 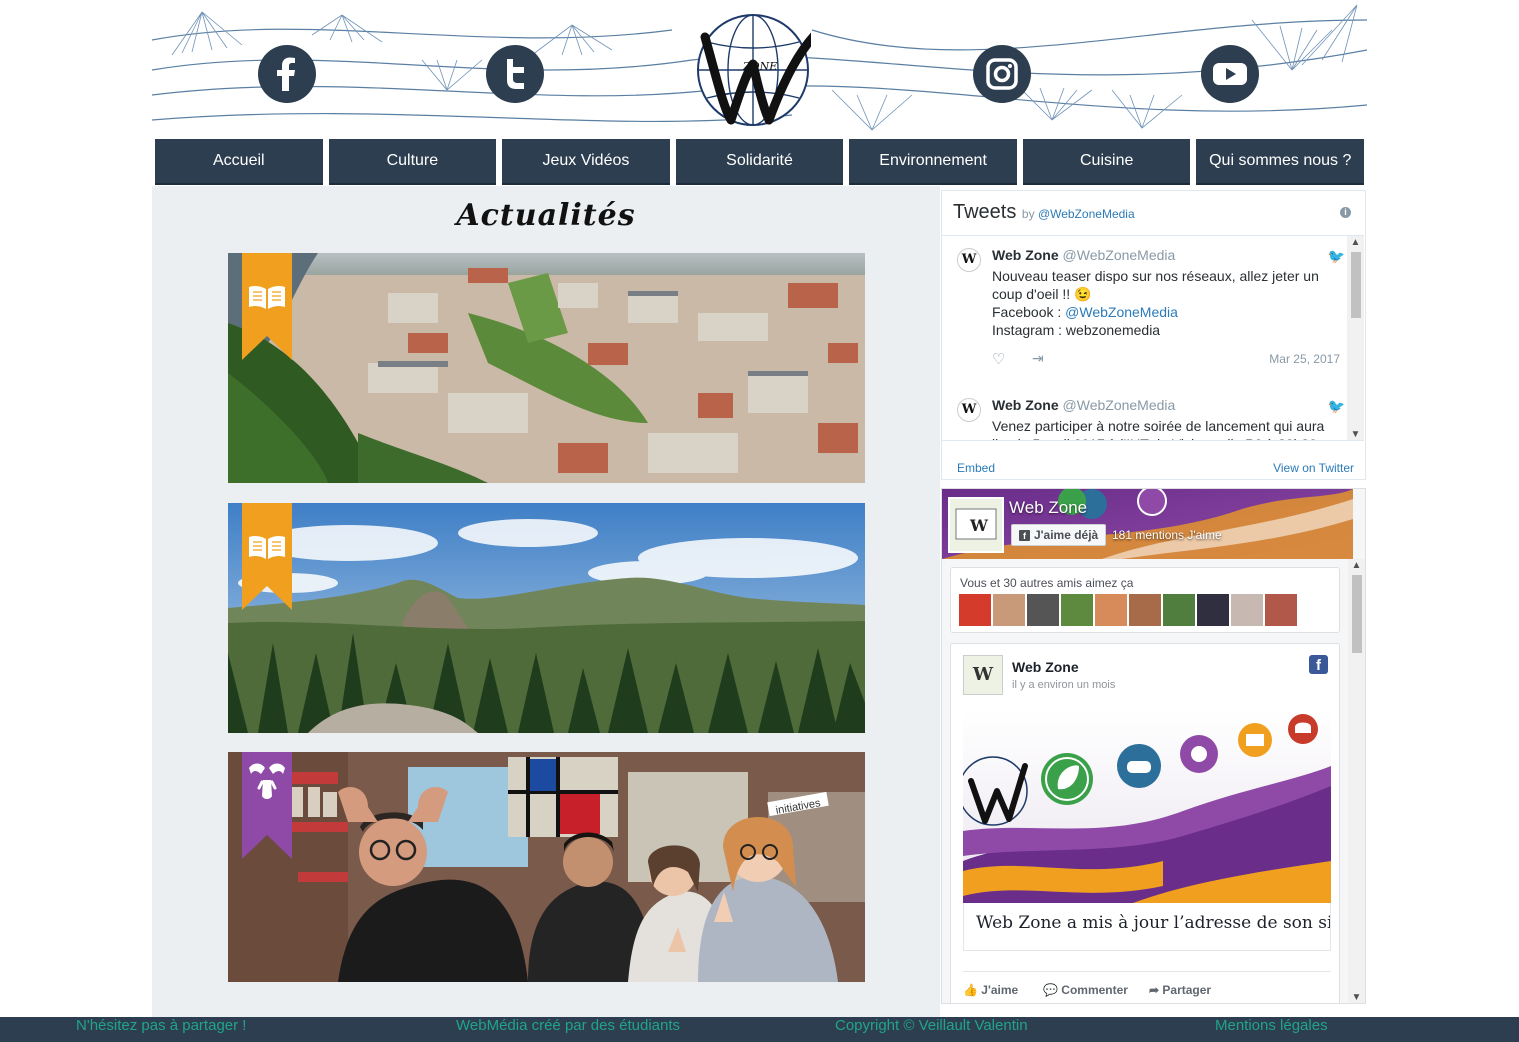 I want to click on like-page-button: f J'aime déjà, so click(x=1059, y=535).